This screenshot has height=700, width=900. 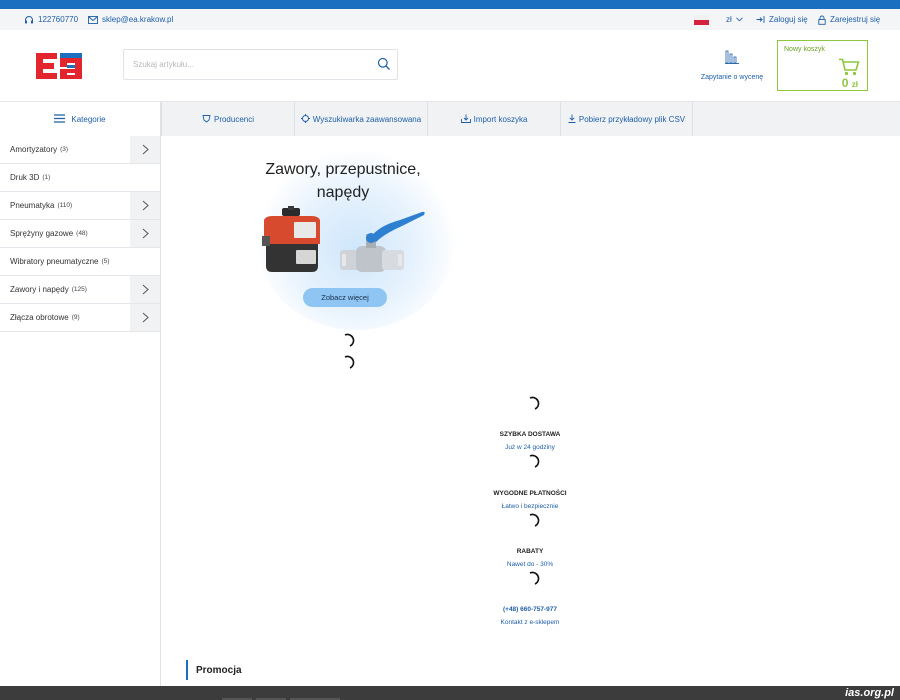 What do you see at coordinates (343, 181) in the screenshot?
I see `banner-title: Zawory, przepustnice, napędy` at bounding box center [343, 181].